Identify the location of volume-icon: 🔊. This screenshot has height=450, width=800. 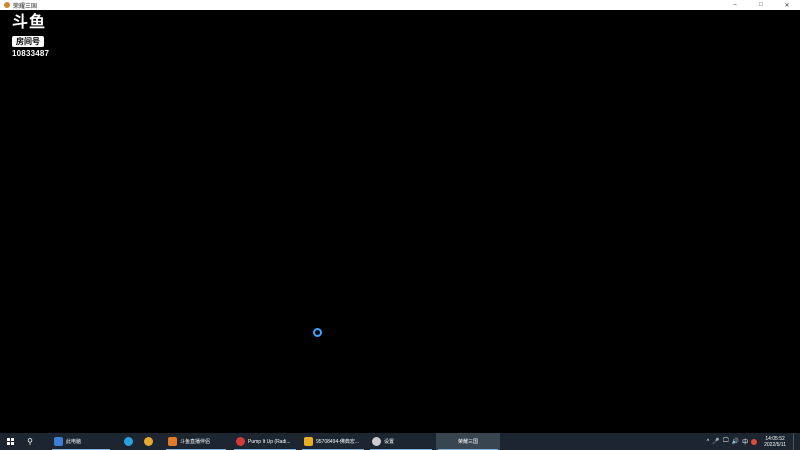
(735, 441).